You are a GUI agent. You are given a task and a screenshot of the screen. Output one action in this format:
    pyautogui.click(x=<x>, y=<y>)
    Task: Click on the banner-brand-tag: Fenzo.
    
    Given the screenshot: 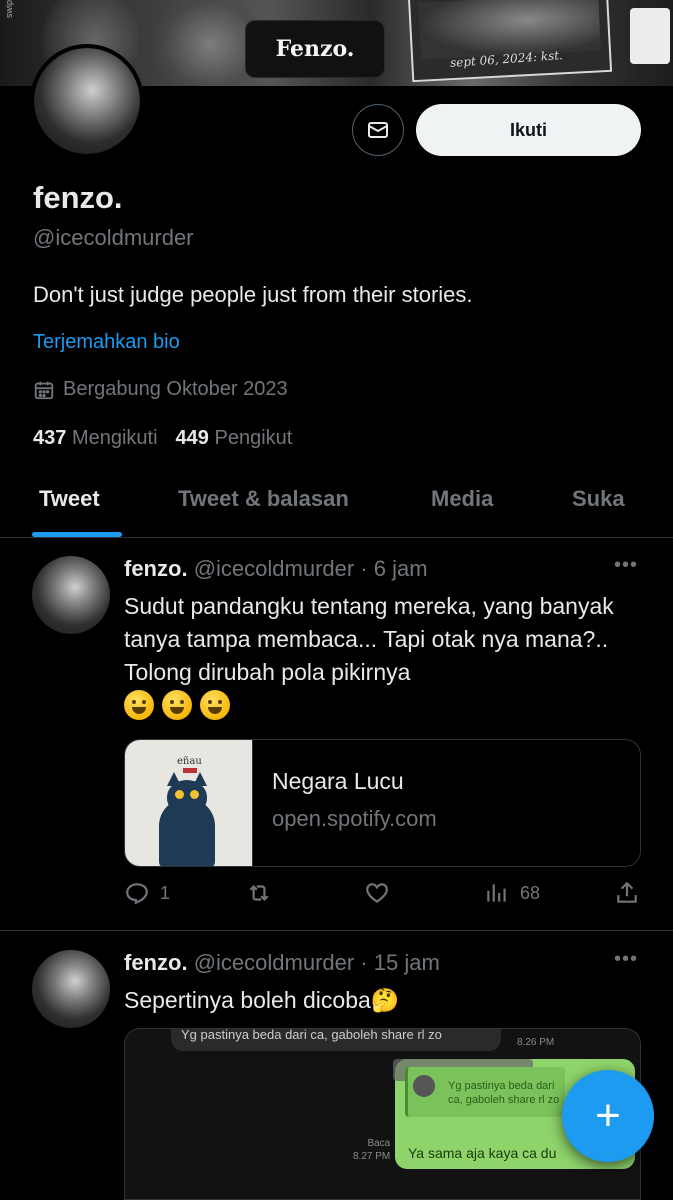 What is the action you would take?
    pyautogui.click(x=315, y=49)
    